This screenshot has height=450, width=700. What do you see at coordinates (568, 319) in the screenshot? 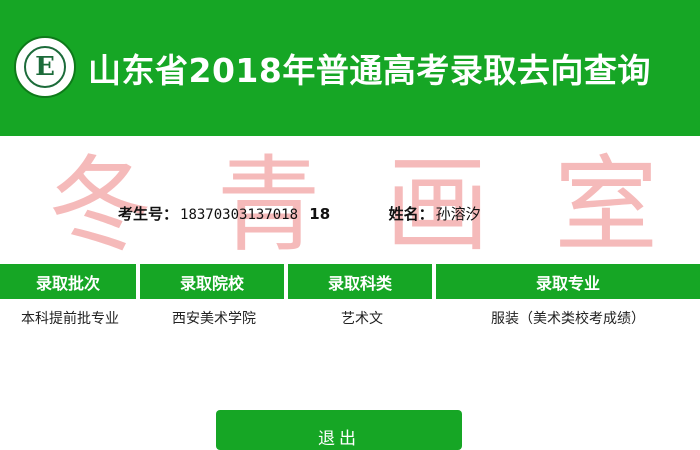
I see `cell-admission-major: 服装（美术类校考成绩）` at bounding box center [568, 319].